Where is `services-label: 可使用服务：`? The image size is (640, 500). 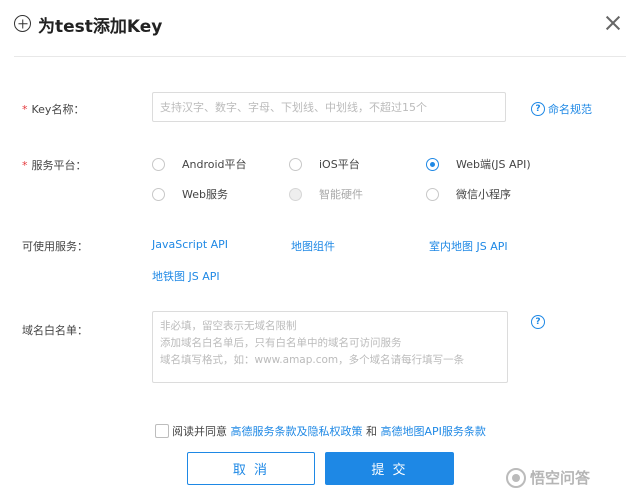
services-label: 可使用服务： is located at coordinates (55, 246).